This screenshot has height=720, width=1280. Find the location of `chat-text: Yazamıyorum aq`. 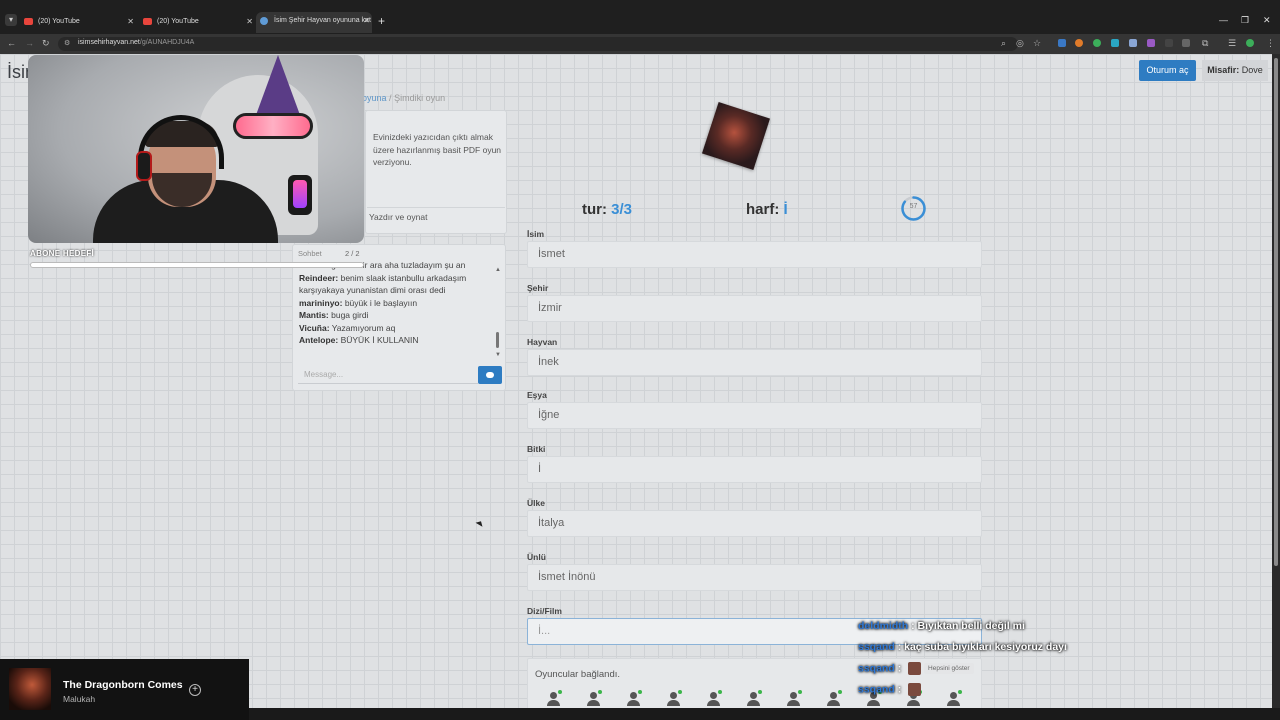

chat-text: Yazamıyorum aq is located at coordinates (363, 327).